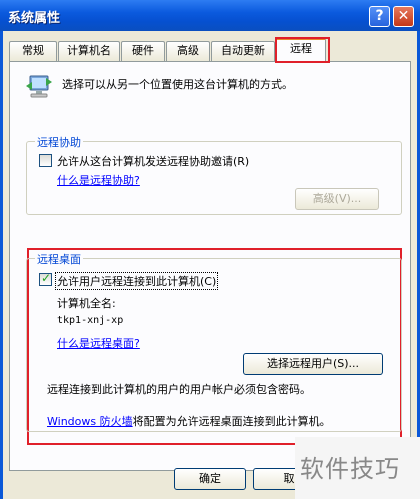 The width and height of the screenshot is (420, 499). I want to click on ok-button: 确定, so click(210, 479).